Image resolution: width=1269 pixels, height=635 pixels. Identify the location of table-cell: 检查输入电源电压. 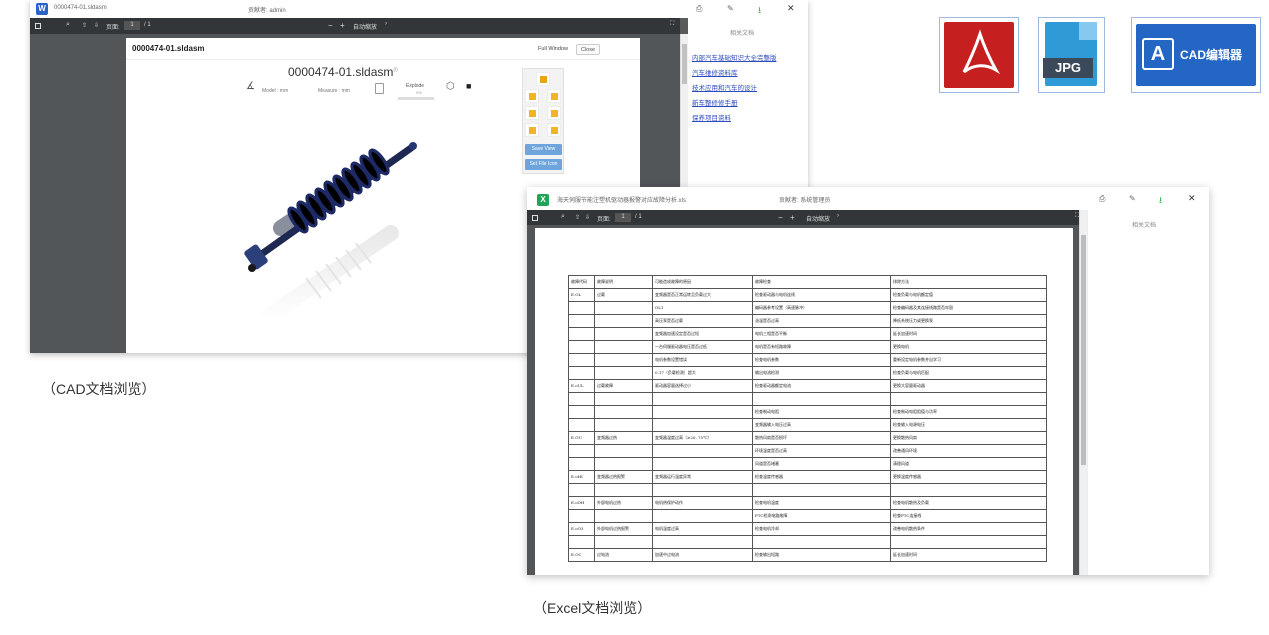
(968, 425).